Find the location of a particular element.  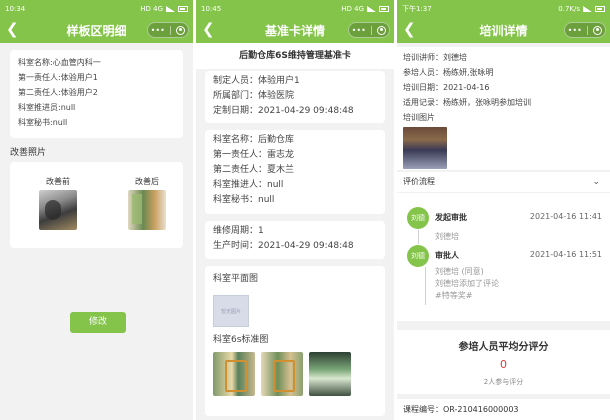

chevron-down-icon: ⌄ is located at coordinates (596, 182).